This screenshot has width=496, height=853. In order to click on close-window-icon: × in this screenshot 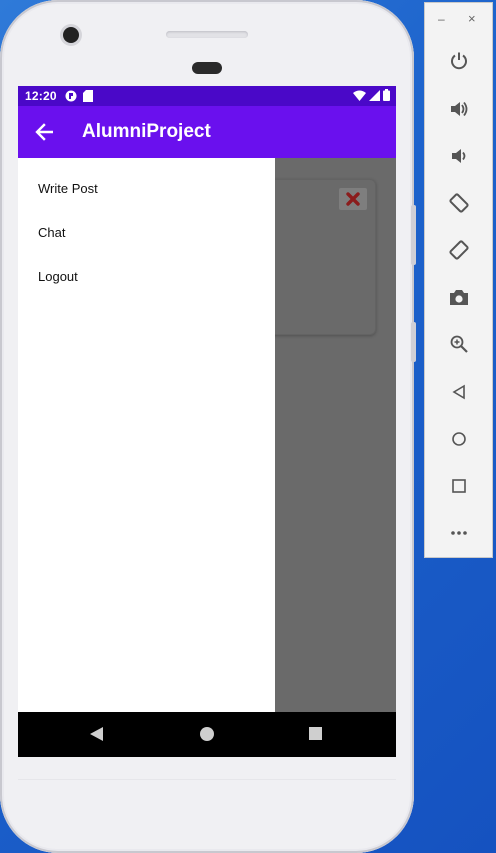, I will do `click(472, 18)`.